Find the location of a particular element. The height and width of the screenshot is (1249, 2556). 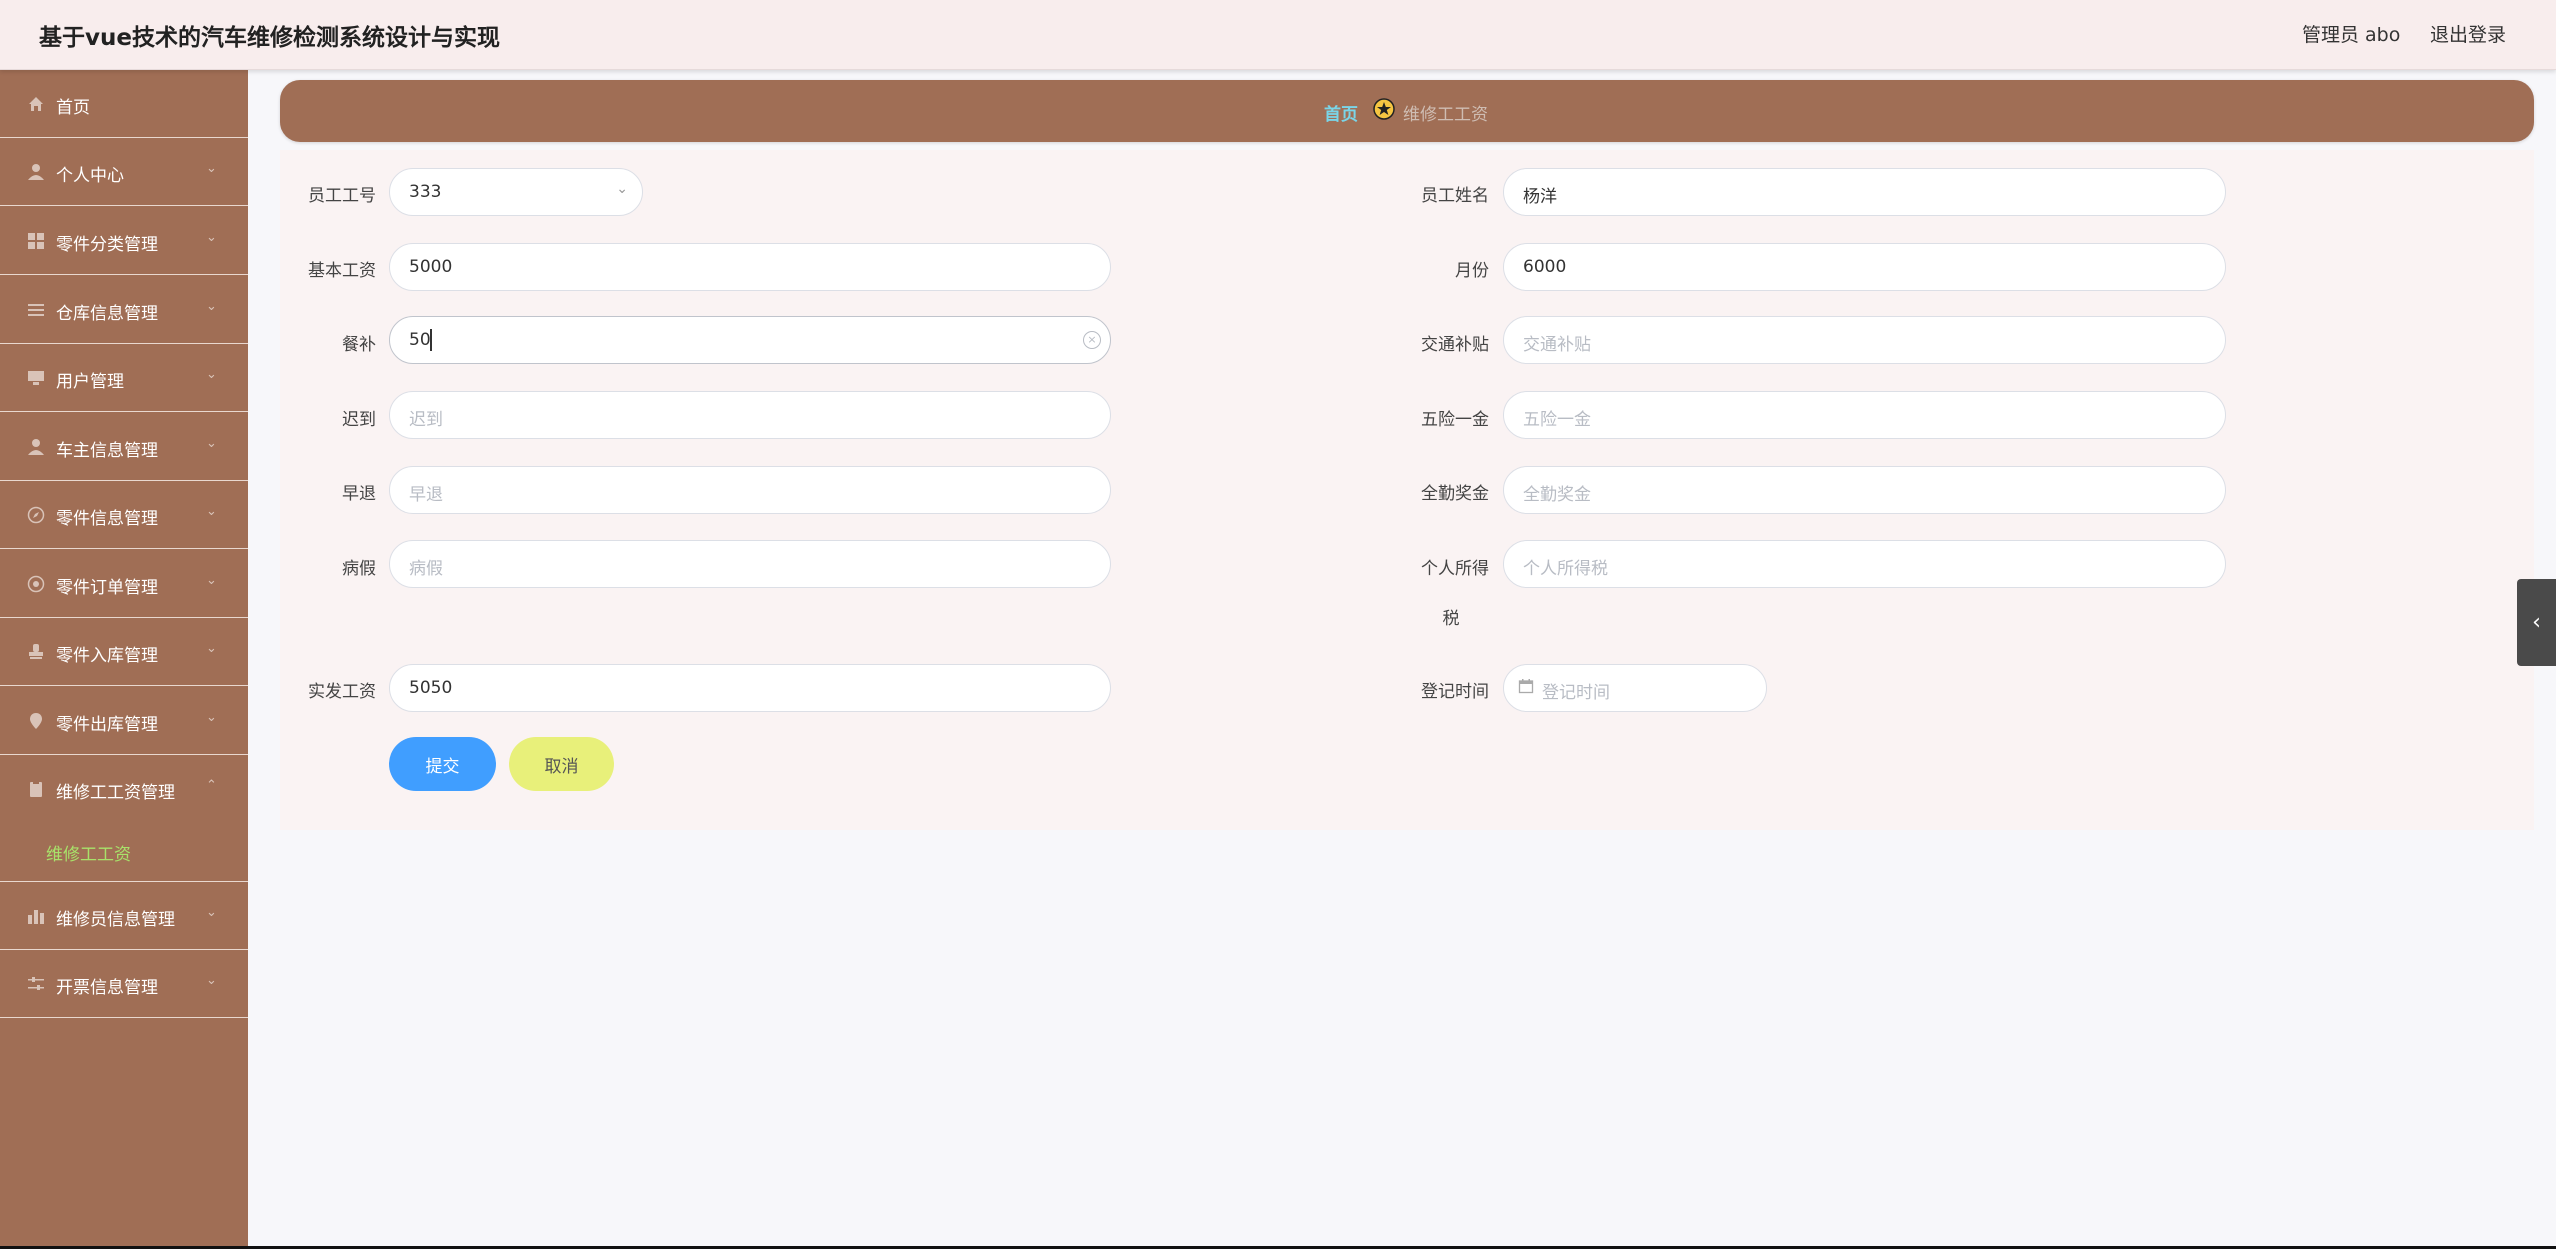

register-time-placeholder: 登记时间 is located at coordinates (1576, 693).